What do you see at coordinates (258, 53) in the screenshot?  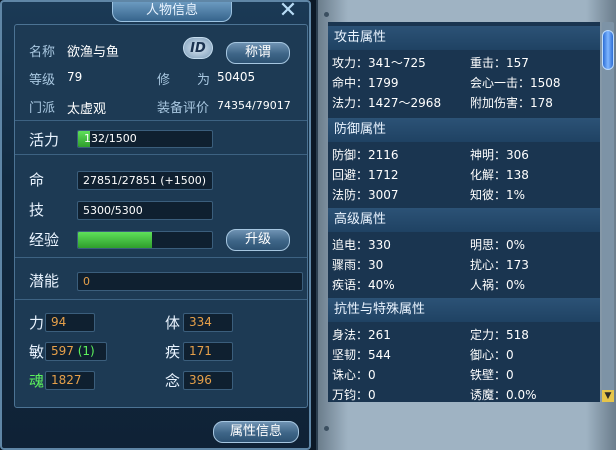 I see `title-button: 称谓` at bounding box center [258, 53].